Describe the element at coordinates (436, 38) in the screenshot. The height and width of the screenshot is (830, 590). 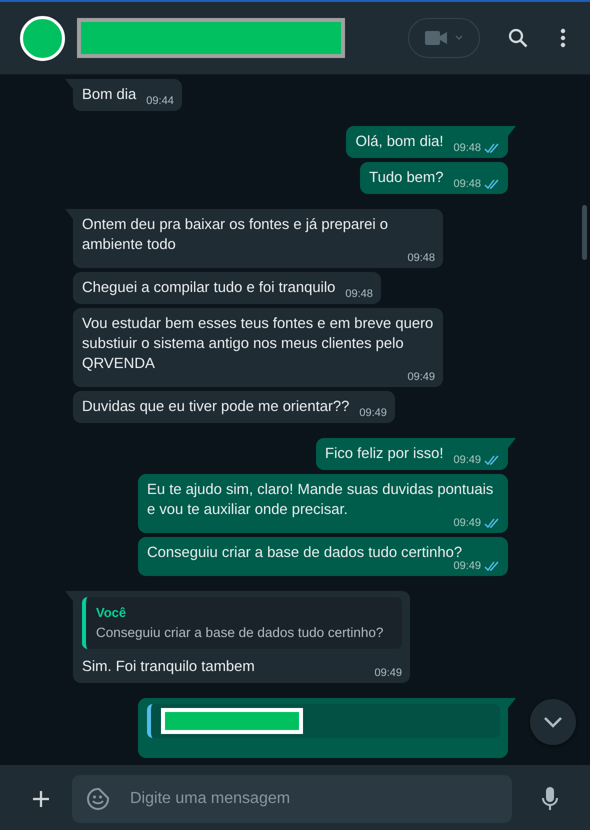
I see `video-camera-icon` at that location.